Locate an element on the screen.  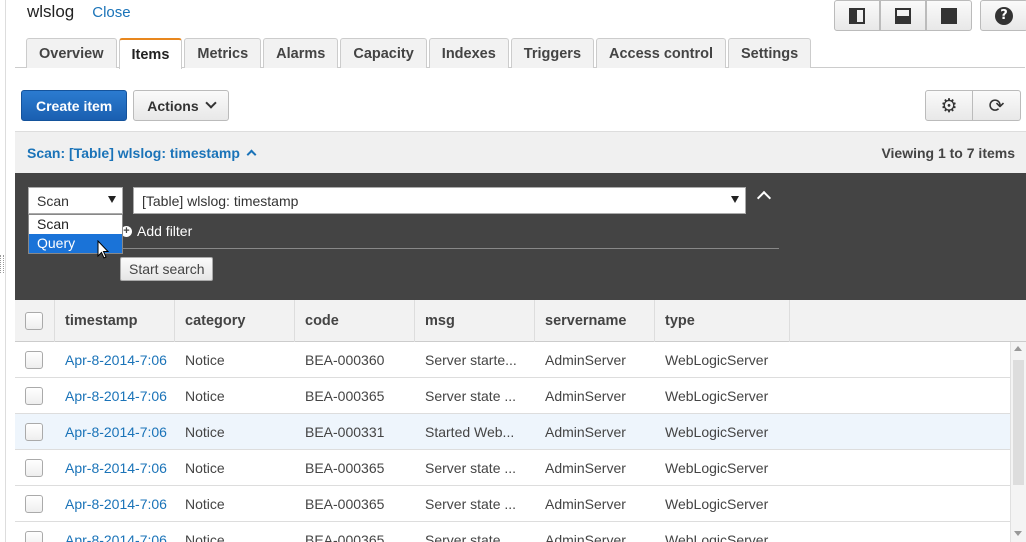
add-filter-link: + Add filter is located at coordinates (156, 231).